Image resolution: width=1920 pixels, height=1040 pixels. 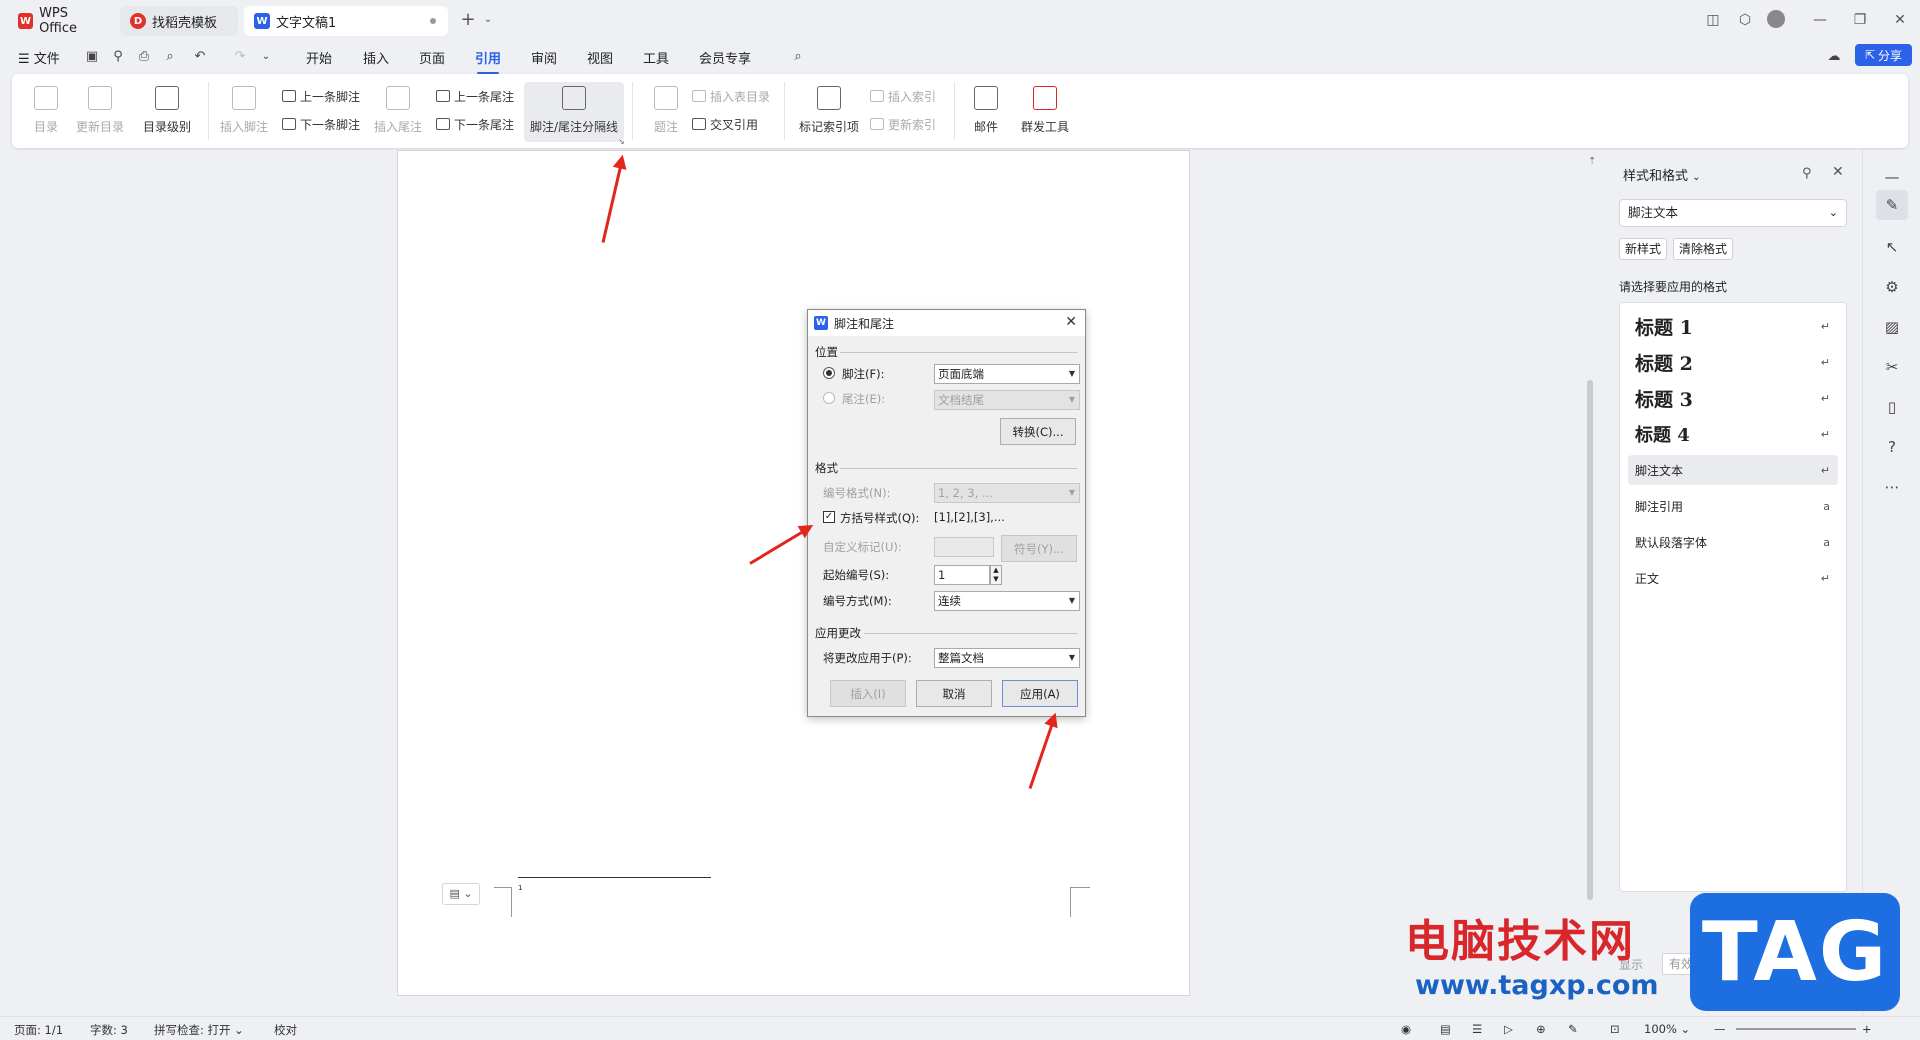 What do you see at coordinates (1045, 112) in the screenshot?
I see `mass-tool-button: 群发工具` at bounding box center [1045, 112].